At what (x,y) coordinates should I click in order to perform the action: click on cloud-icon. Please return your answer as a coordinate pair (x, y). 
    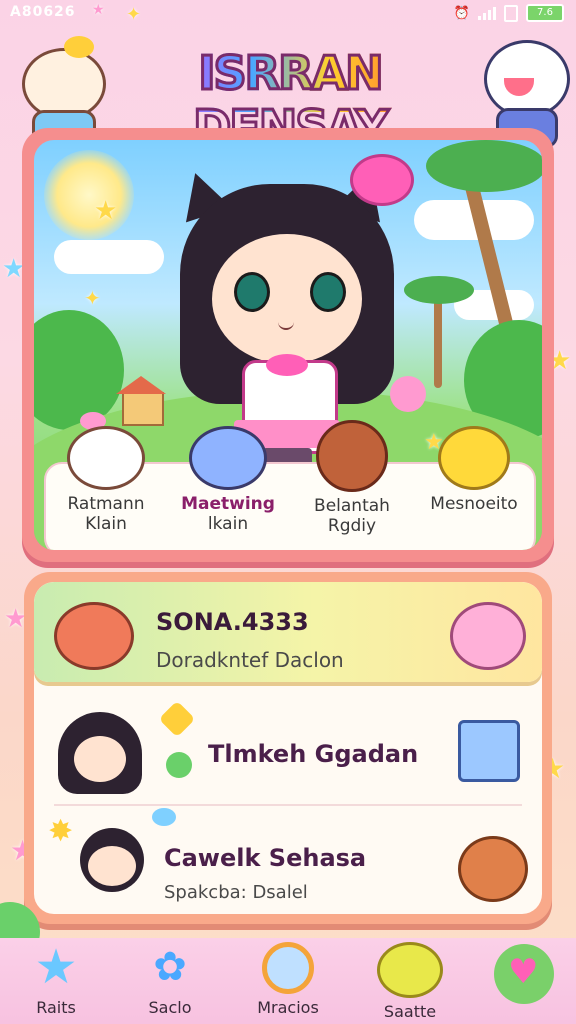
    Looking at the image, I should click on (109, 257).